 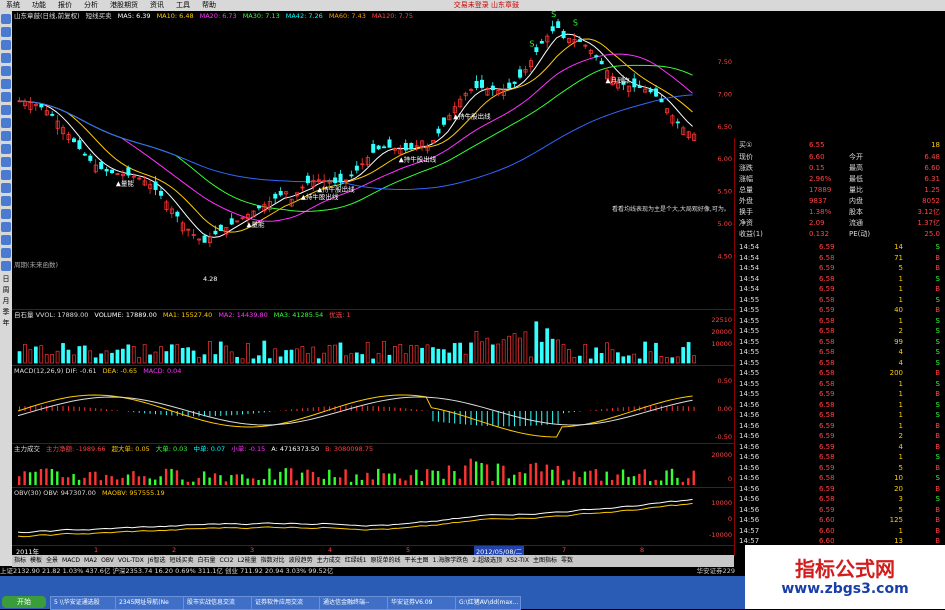 I want to click on indicator-tab: VOL-TDX, so click(x=131, y=561).